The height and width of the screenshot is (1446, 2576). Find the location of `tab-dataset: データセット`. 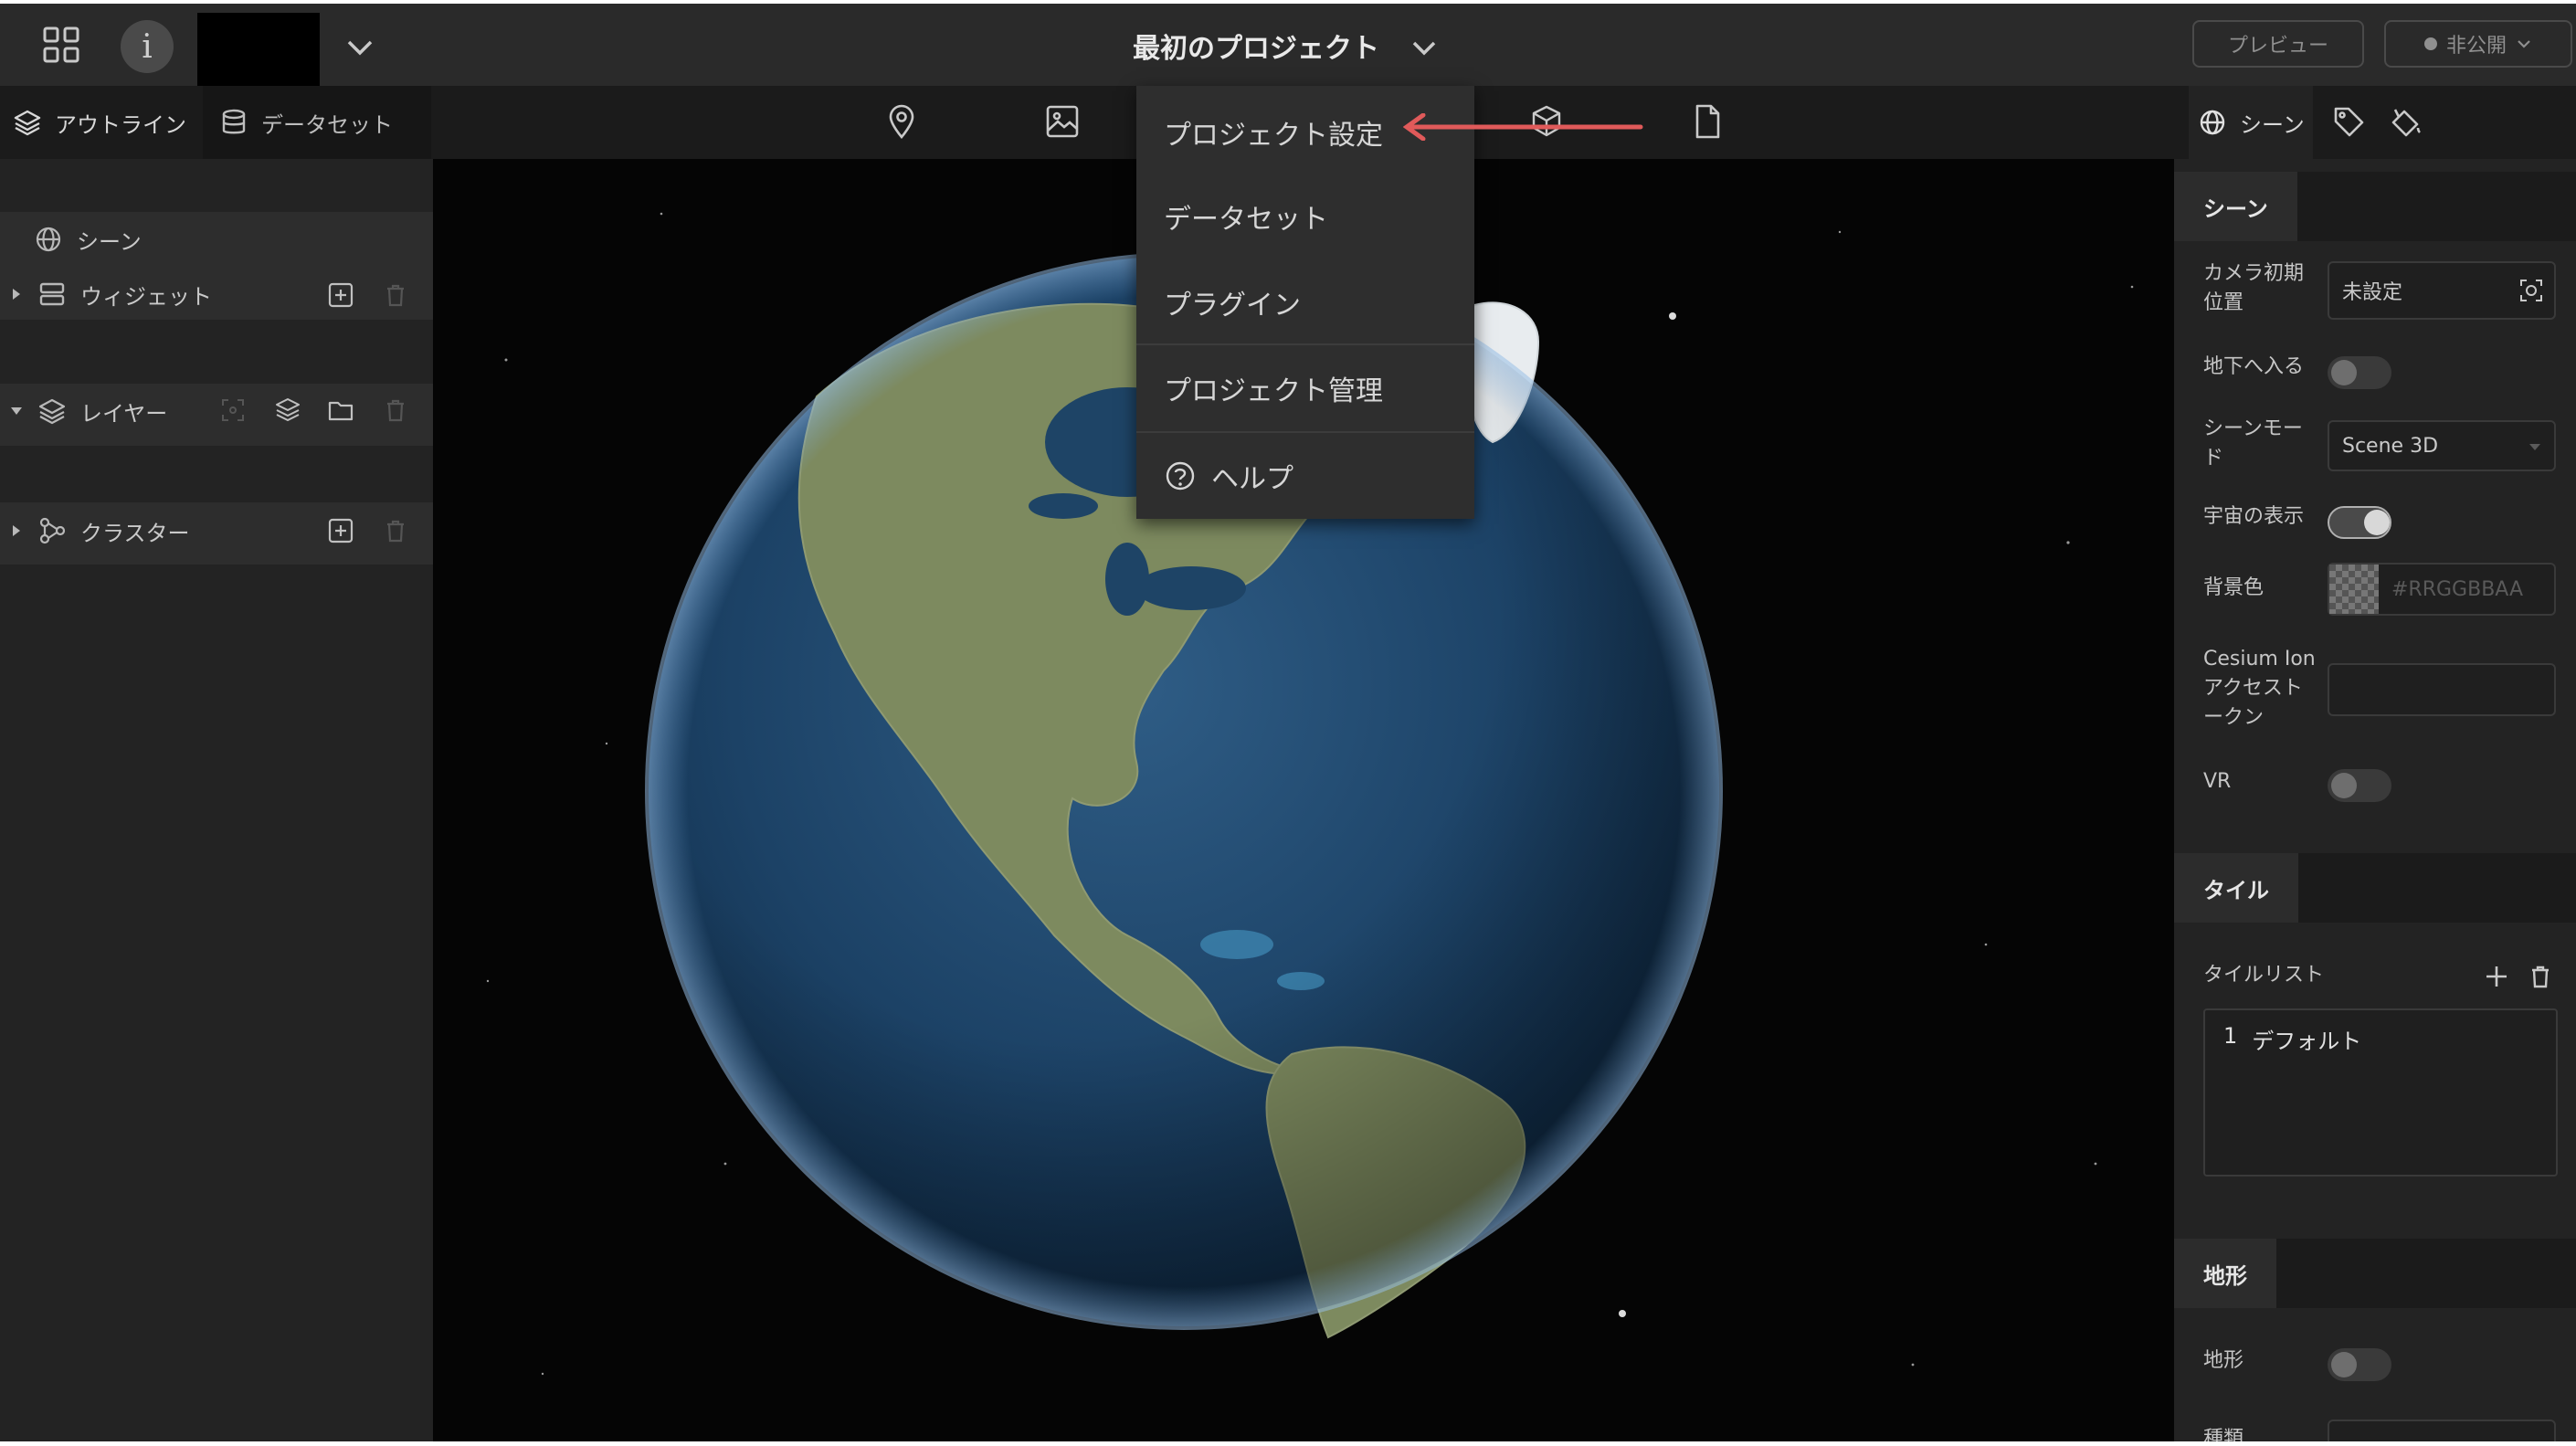

tab-dataset: データセット is located at coordinates (317, 122).